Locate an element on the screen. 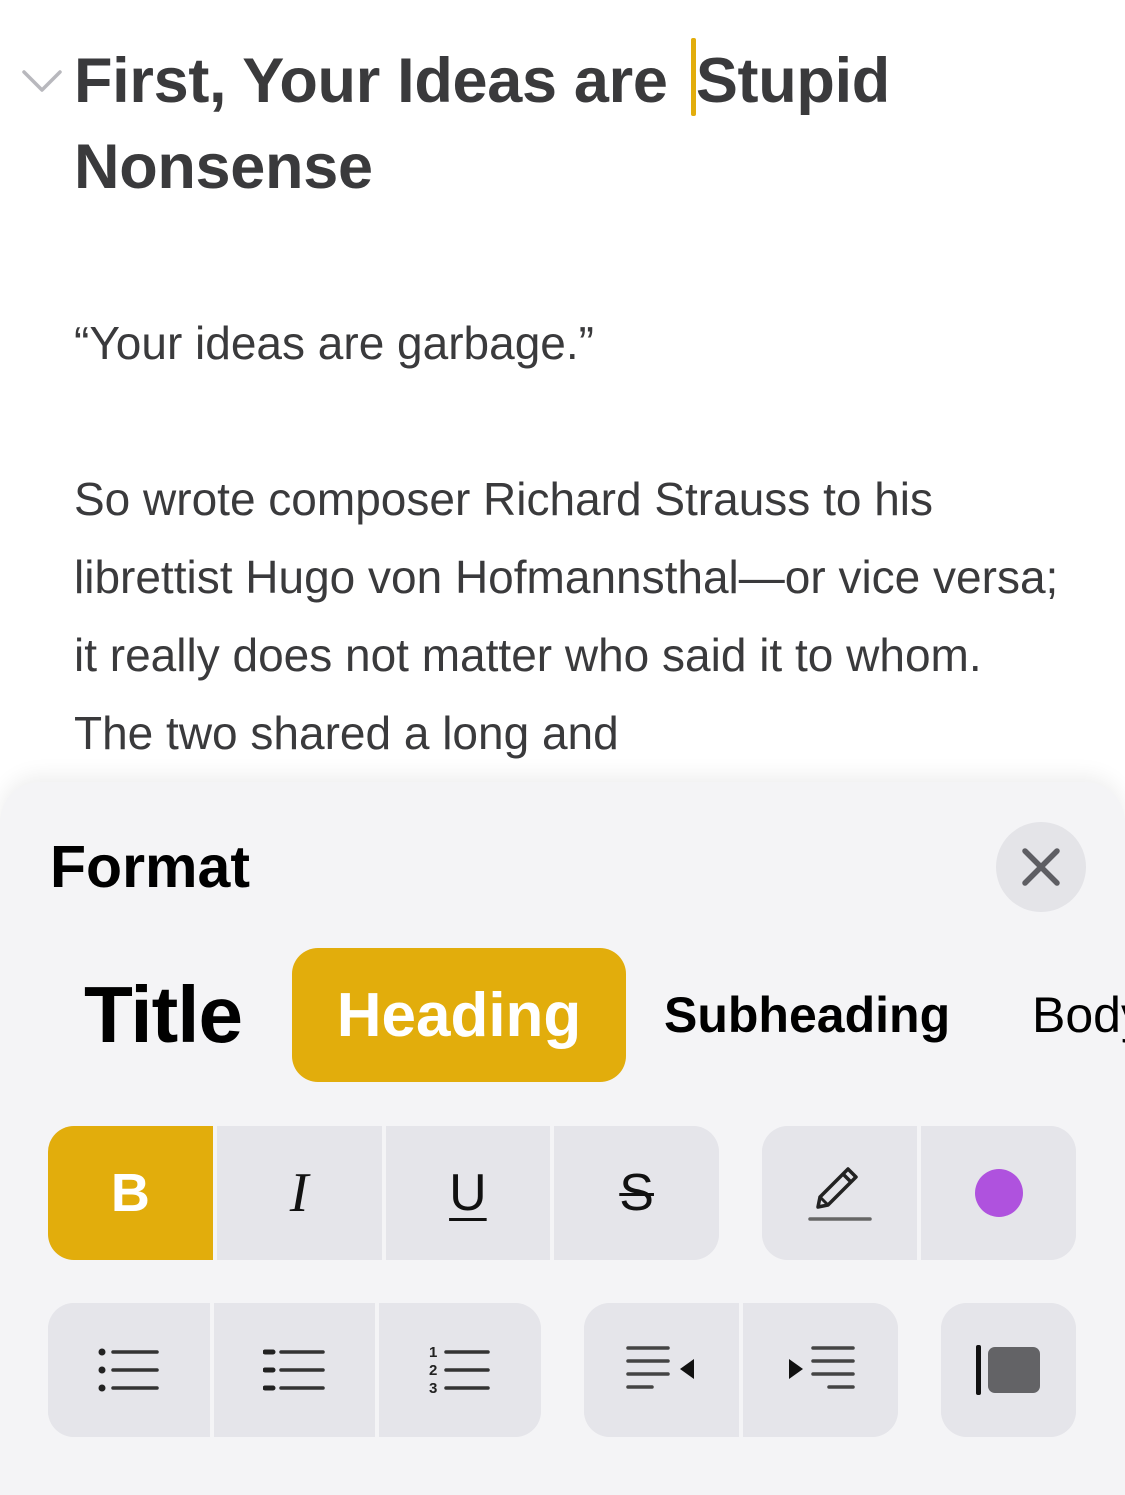 The height and width of the screenshot is (1495, 1125). block-quote-group is located at coordinates (1008, 1370).